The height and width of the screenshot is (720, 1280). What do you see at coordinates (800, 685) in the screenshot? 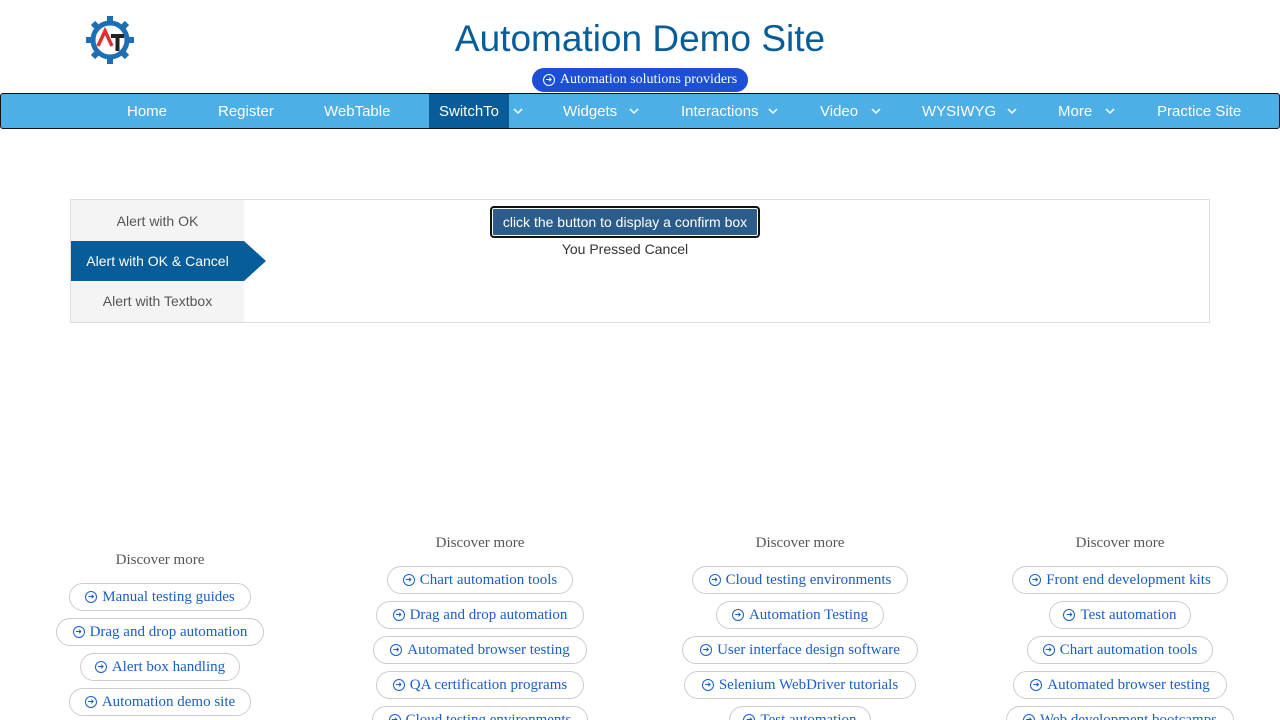
I see `discover-link: ➜ Selenium WebDriver tutorials` at bounding box center [800, 685].